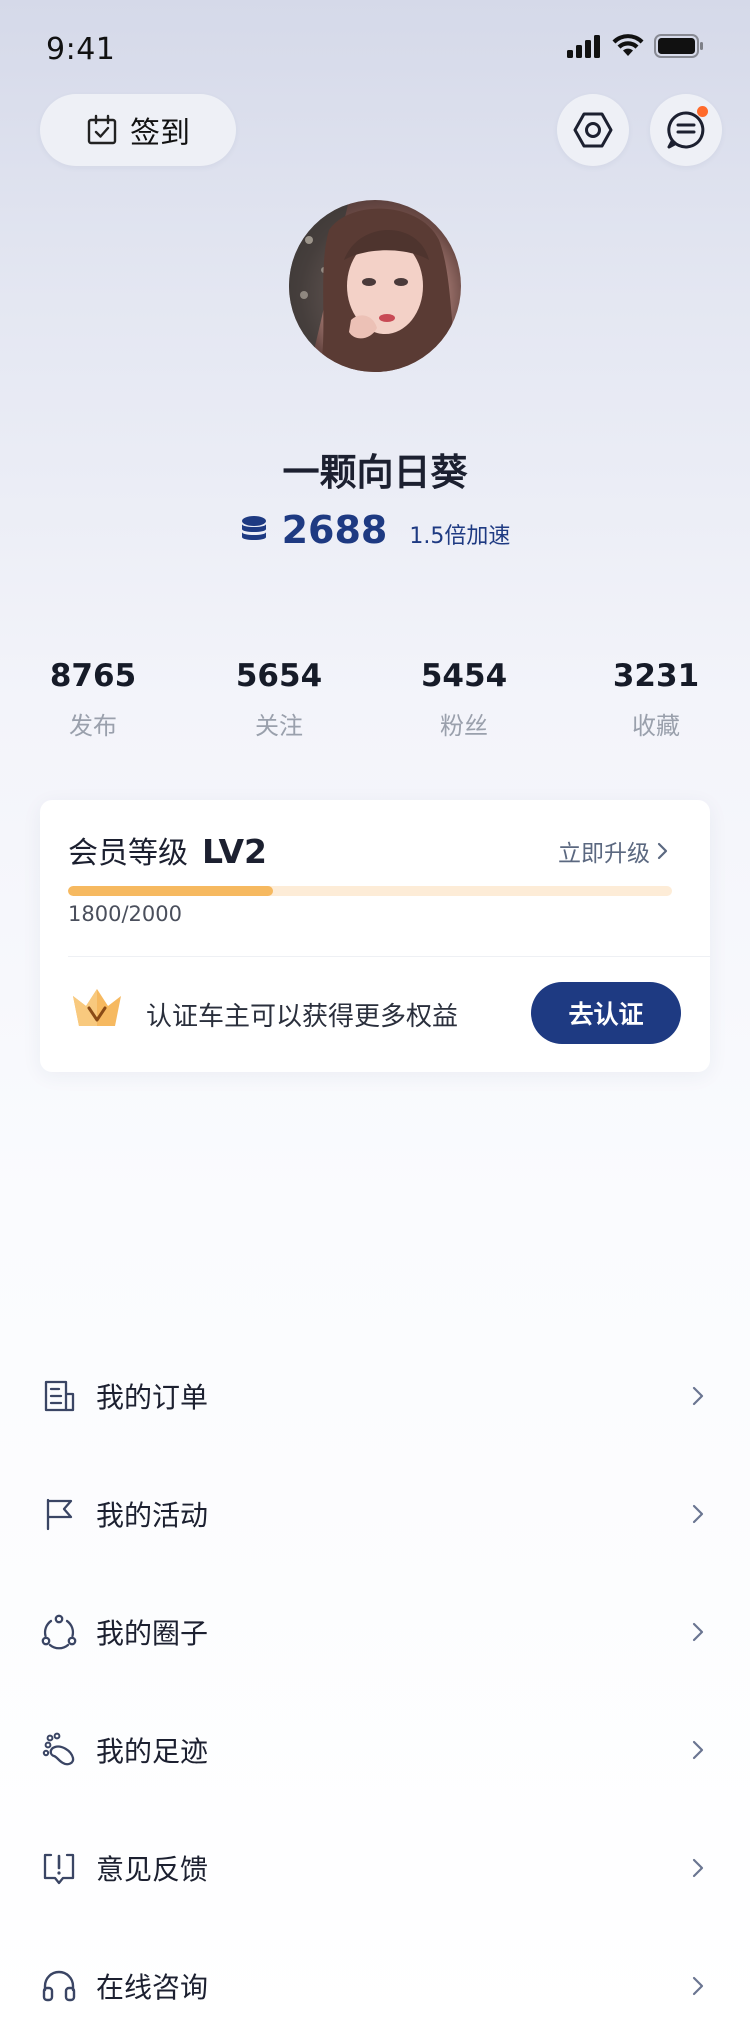 This screenshot has width=750, height=2043. I want to click on member-card: 会员等级 LV2 立即升级 1800/2000 认证车主可以获得更多权益 去认证, so click(375, 936).